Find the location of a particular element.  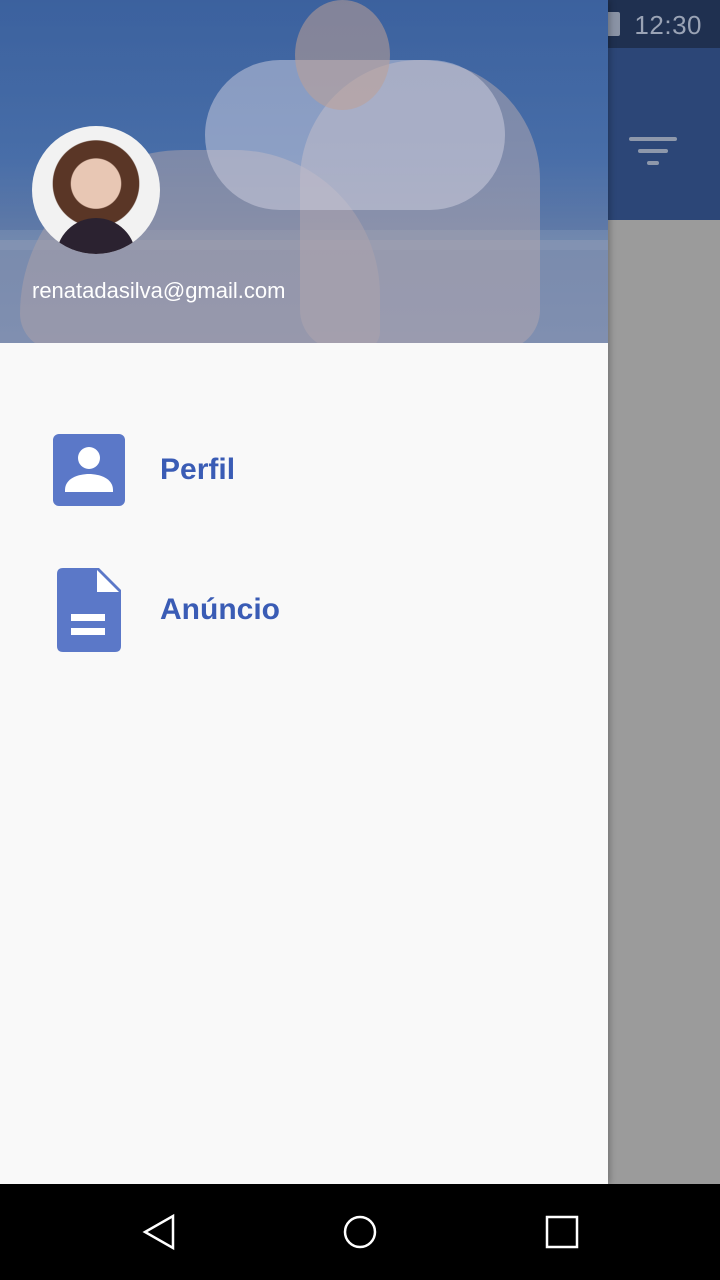

home-icon is located at coordinates (360, 1232).